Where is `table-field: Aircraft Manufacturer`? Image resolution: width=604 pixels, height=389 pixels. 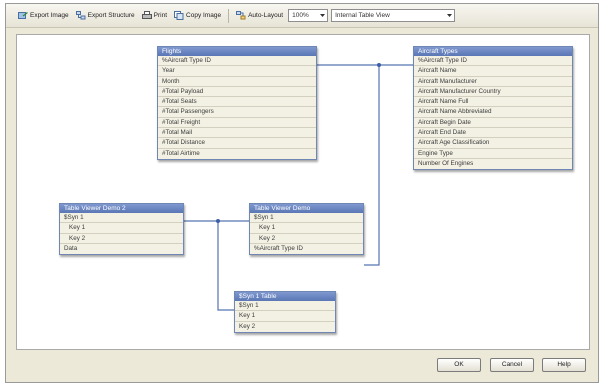 table-field: Aircraft Manufacturer is located at coordinates (493, 82).